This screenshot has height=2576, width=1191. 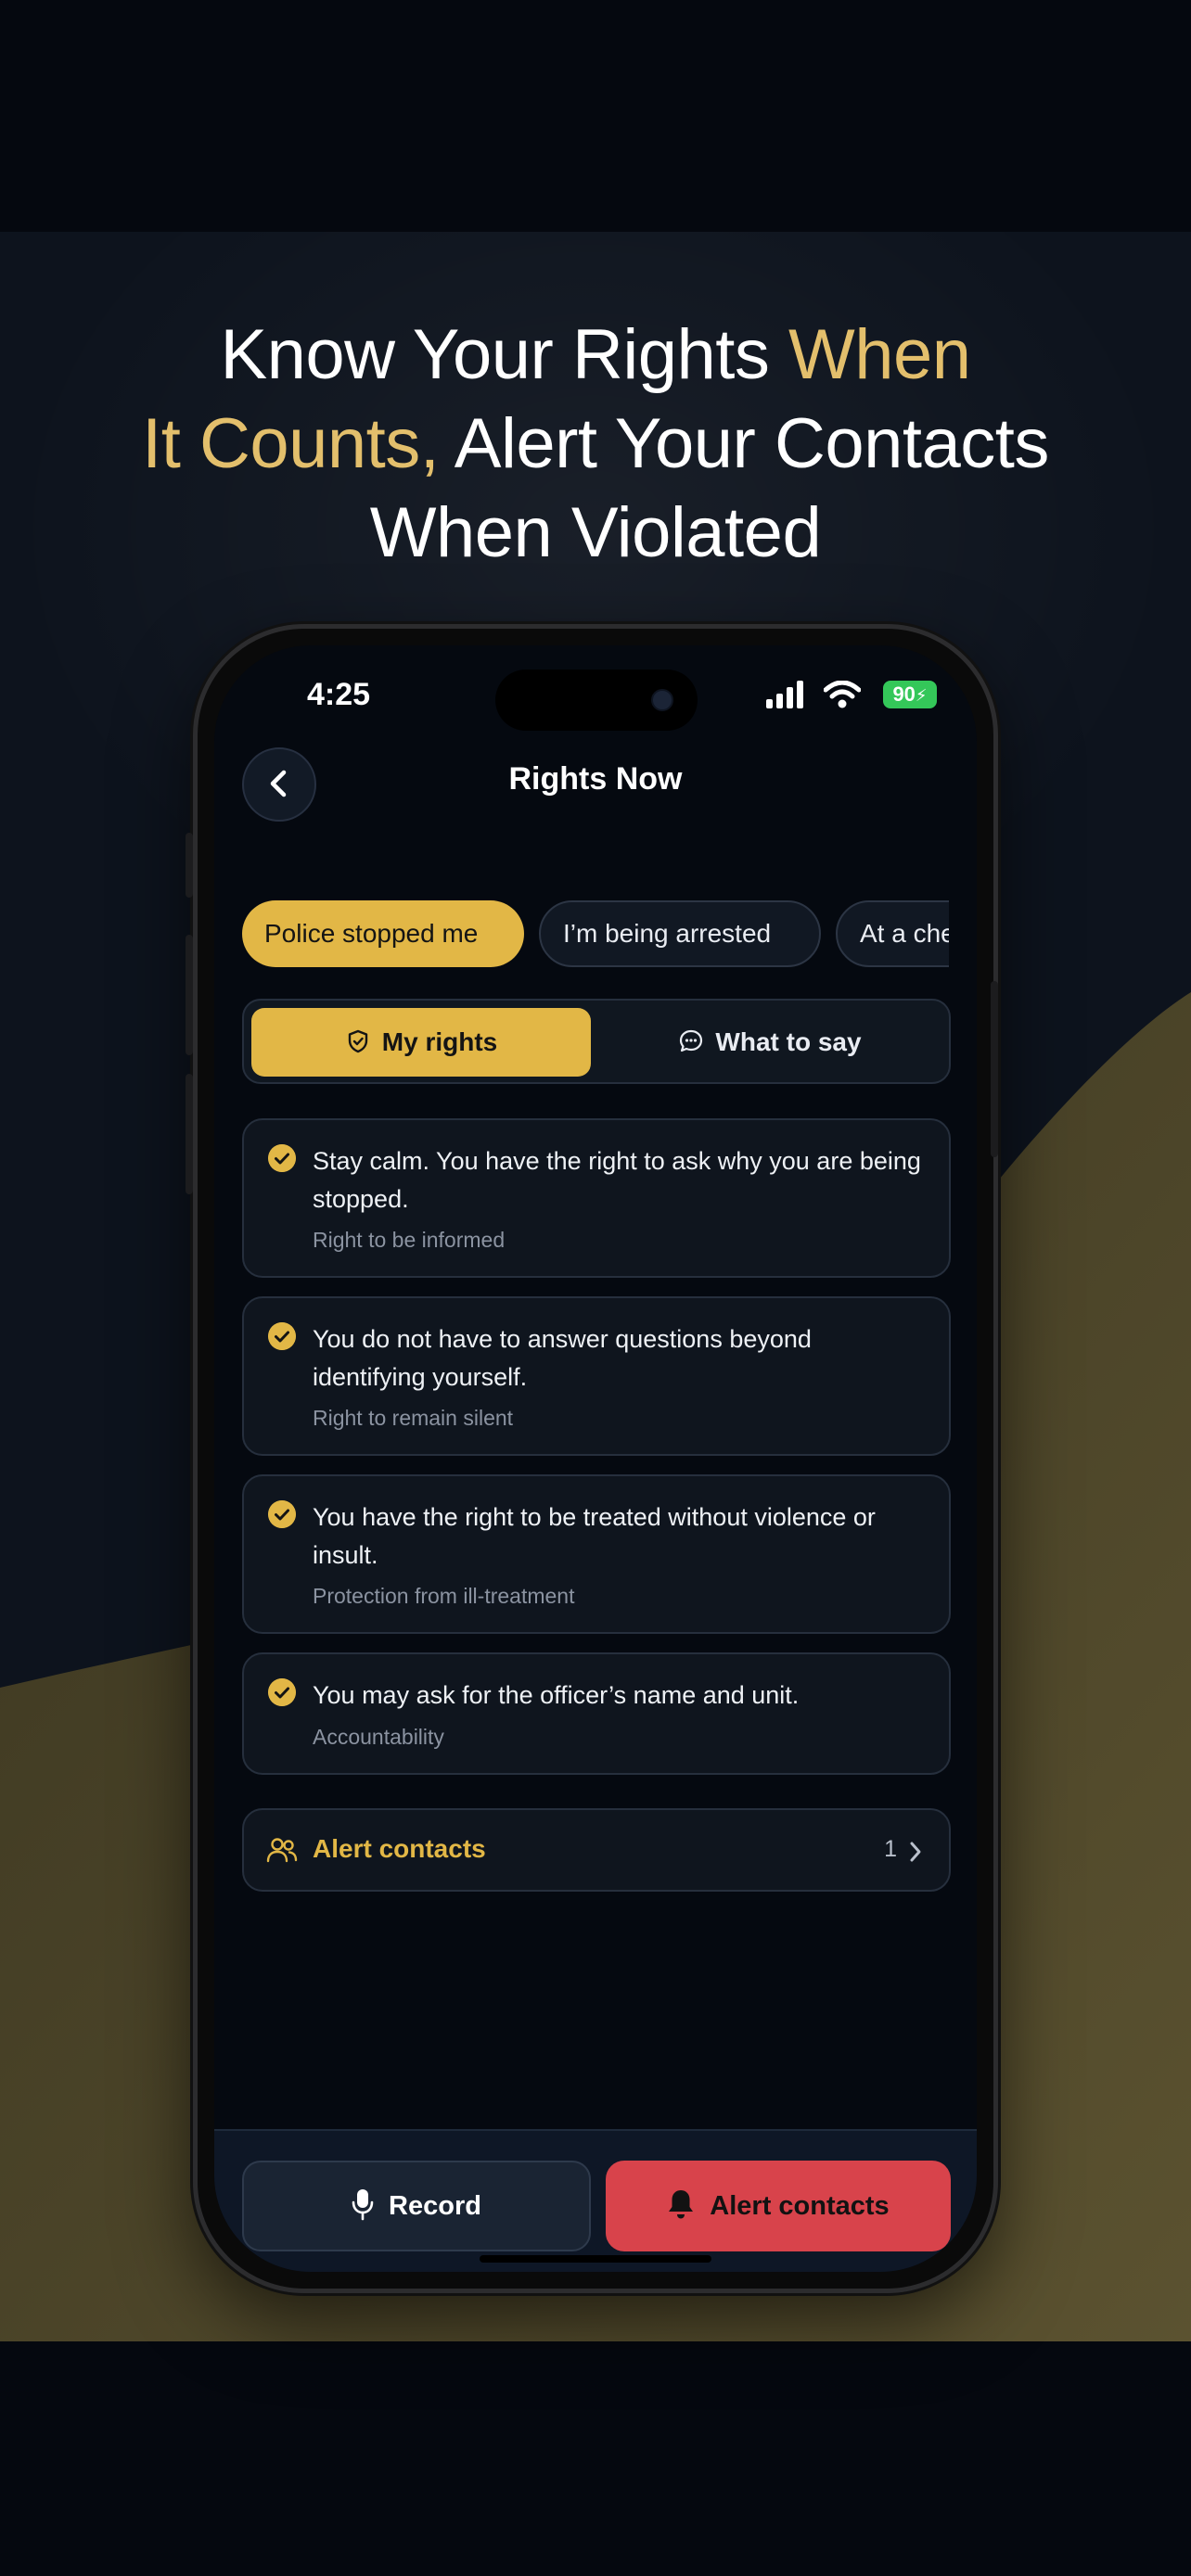 I want to click on chevron-right-icon, so click(x=916, y=1852).